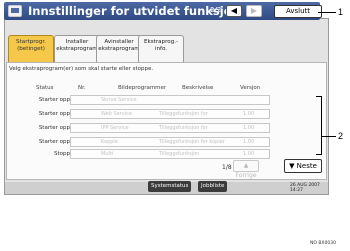 Image resolution: width=350 pixels, height=251 pixels. I want to click on table-row: Koppie Tilleggsfunksjon for kopier 1.00, so click(170, 142).